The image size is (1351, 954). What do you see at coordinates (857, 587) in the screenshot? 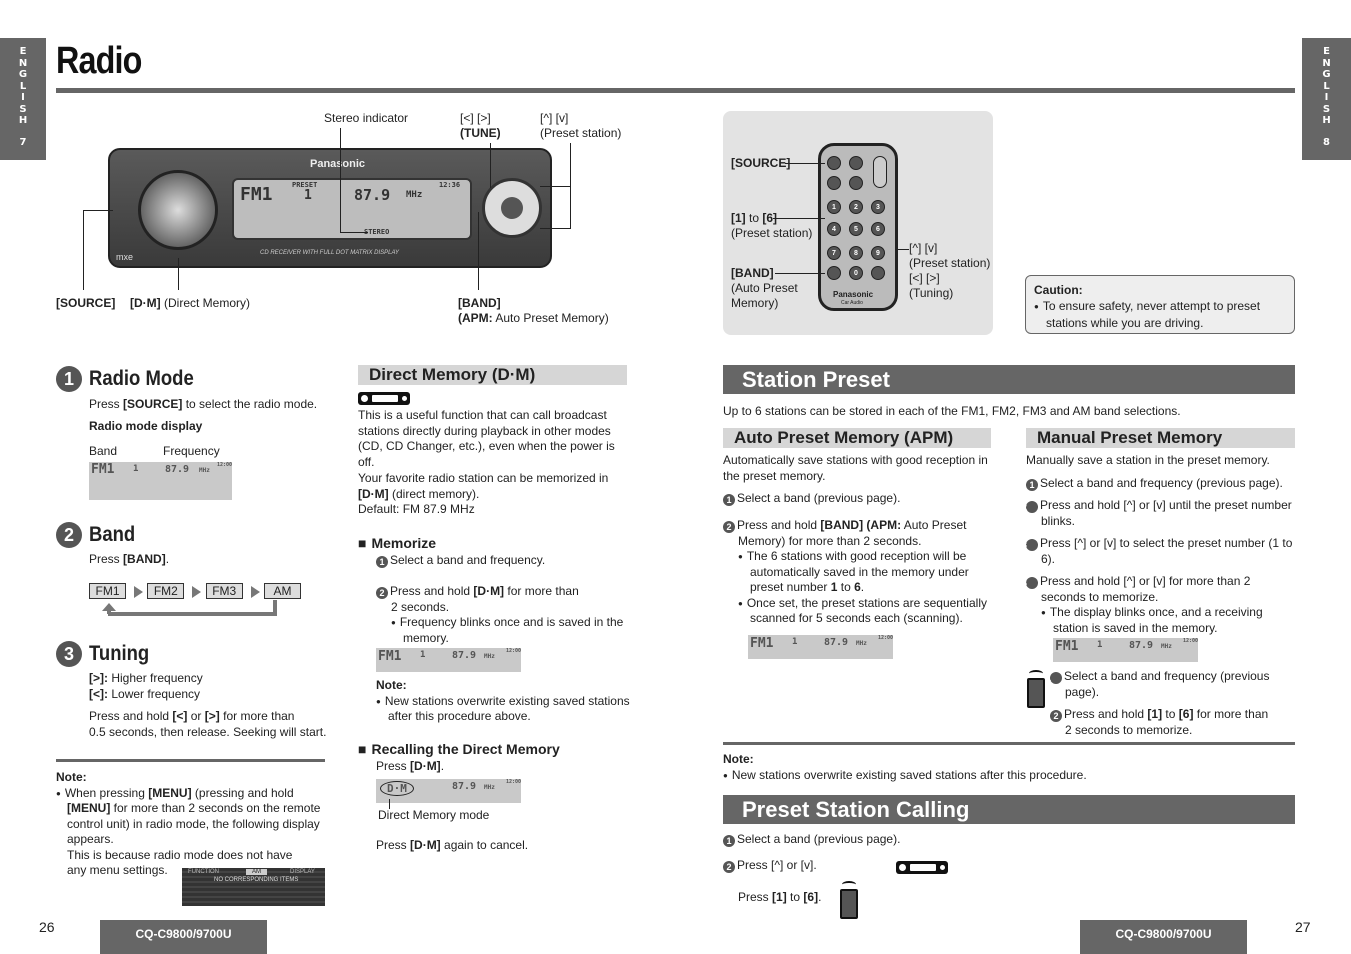
I see `text: 6` at bounding box center [857, 587].